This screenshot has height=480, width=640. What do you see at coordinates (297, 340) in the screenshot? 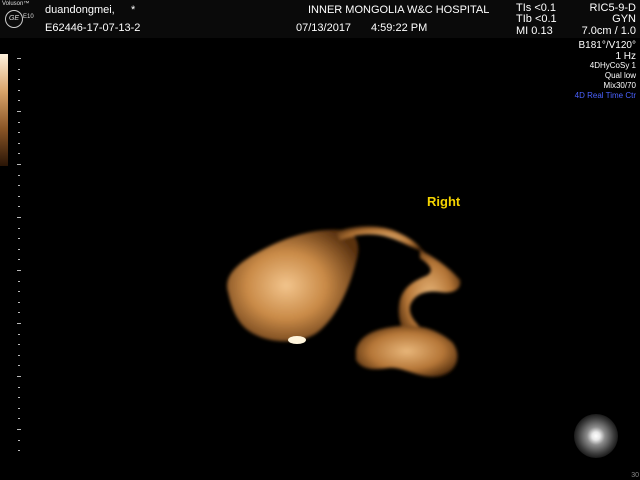
I see `highlight-spot` at bounding box center [297, 340].